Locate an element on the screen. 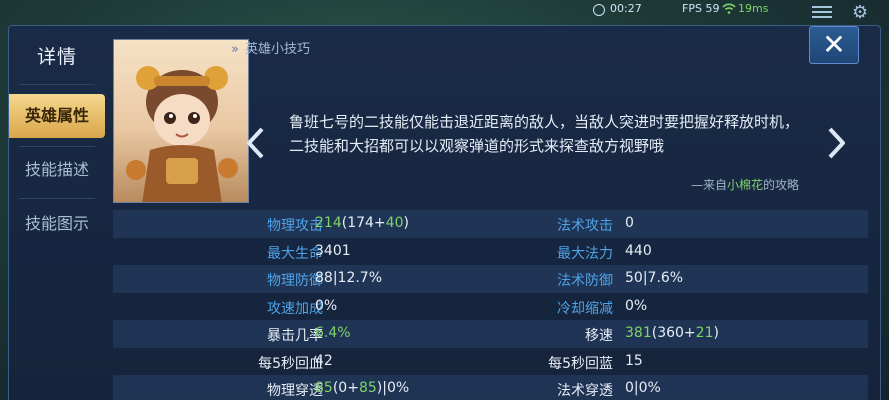  stat-value-move-speed: 381(360+21) is located at coordinates (672, 333).